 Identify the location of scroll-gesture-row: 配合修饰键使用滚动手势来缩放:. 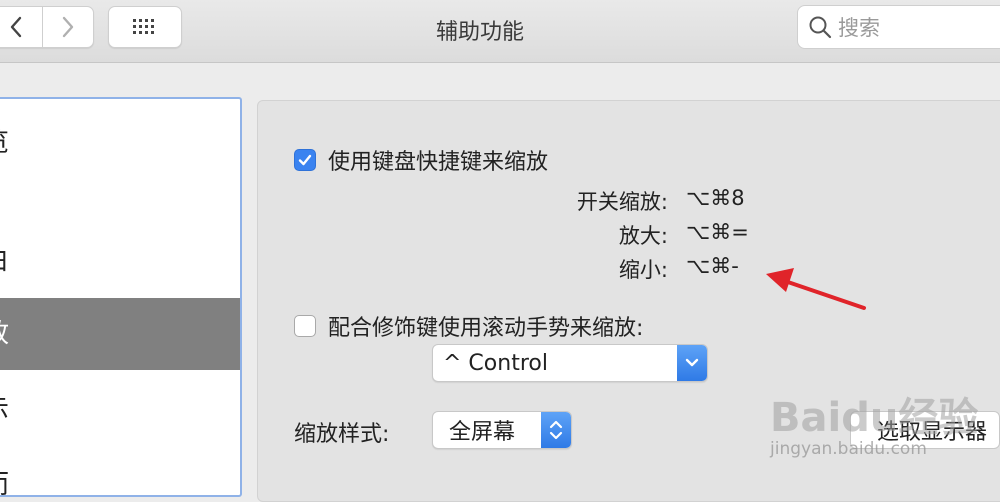
(468, 326).